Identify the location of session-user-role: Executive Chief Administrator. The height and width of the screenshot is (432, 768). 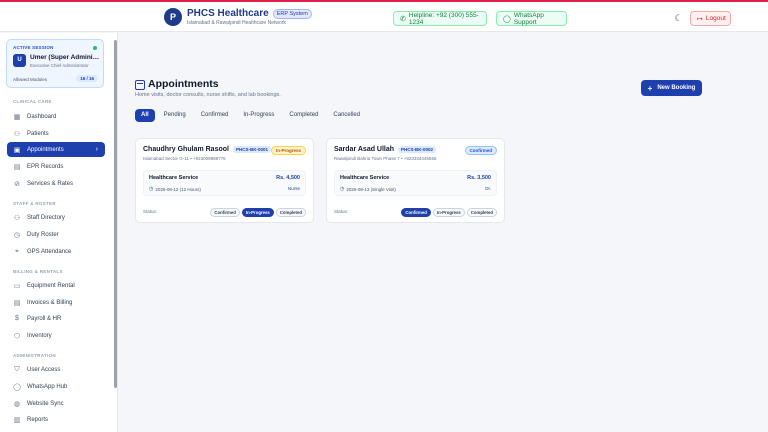
(59, 65).